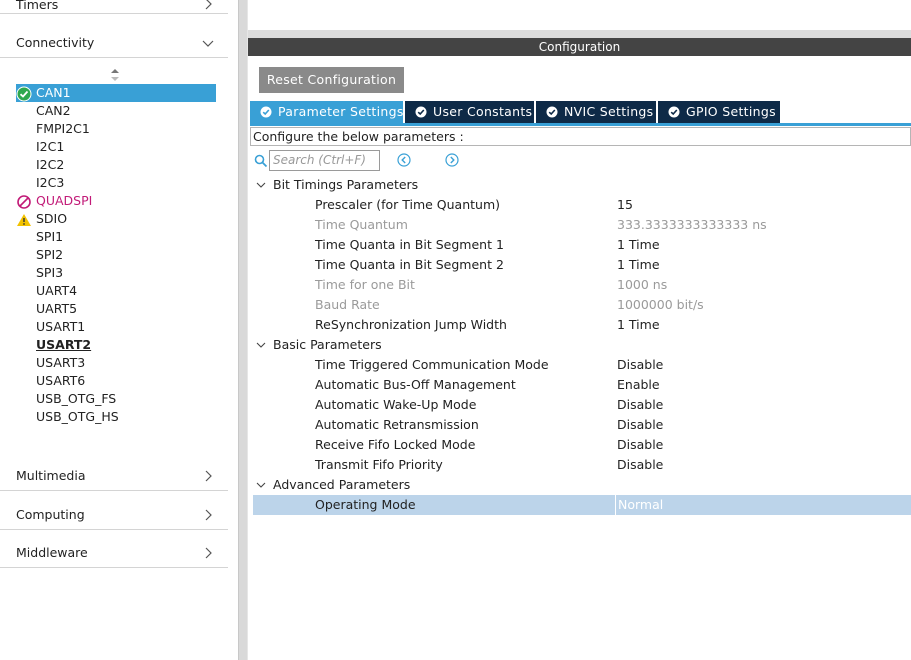 This screenshot has width=911, height=660. What do you see at coordinates (582, 225) in the screenshot?
I see `parameter-row: Time Quantum 333.3333333333333 ns` at bounding box center [582, 225].